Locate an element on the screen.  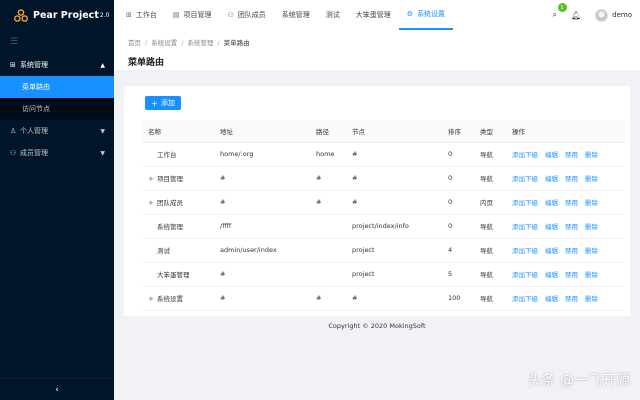
table-row: + 项目管理 # # #0 导航 添加下级 编辑 禁用 删除 is located at coordinates (383, 178).